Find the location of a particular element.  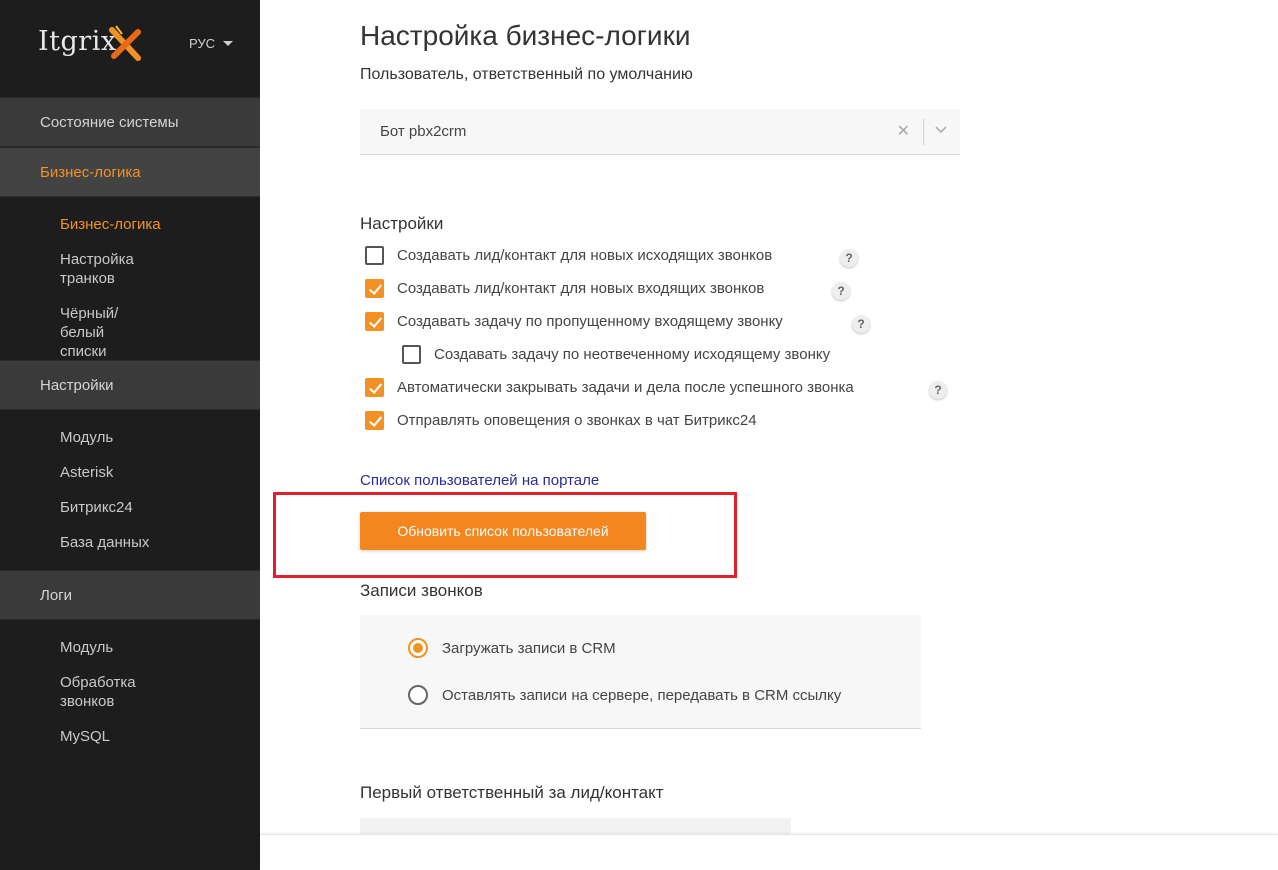

sidebar-section-label: Состояние системы is located at coordinates (109, 122).